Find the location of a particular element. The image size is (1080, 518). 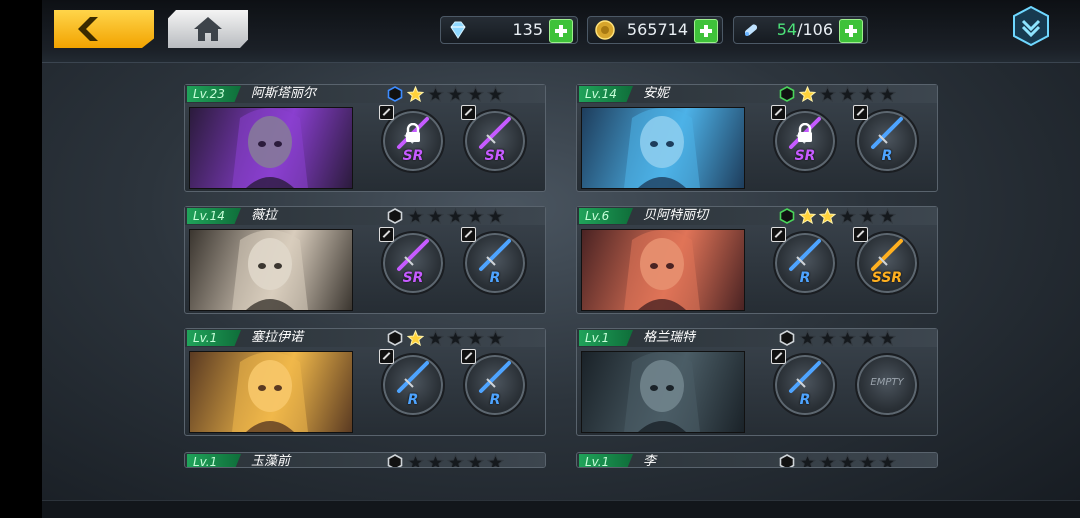

character-card: Lv.6 贝阿特丽切 R SSR is located at coordinates (757, 260).